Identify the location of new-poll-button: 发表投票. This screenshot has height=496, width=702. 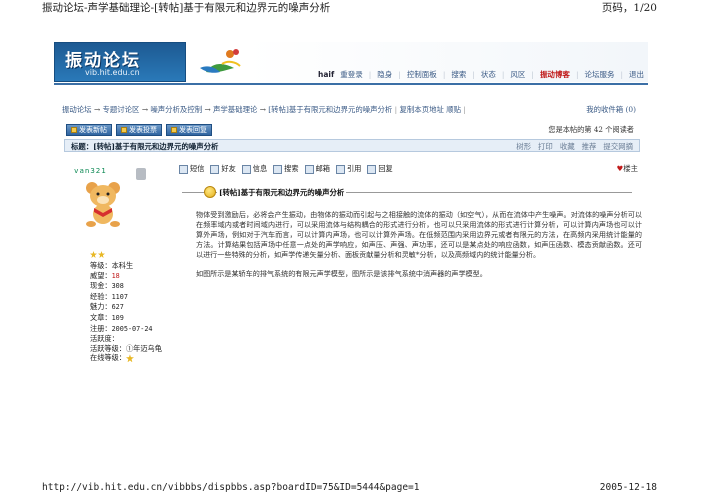
(139, 130).